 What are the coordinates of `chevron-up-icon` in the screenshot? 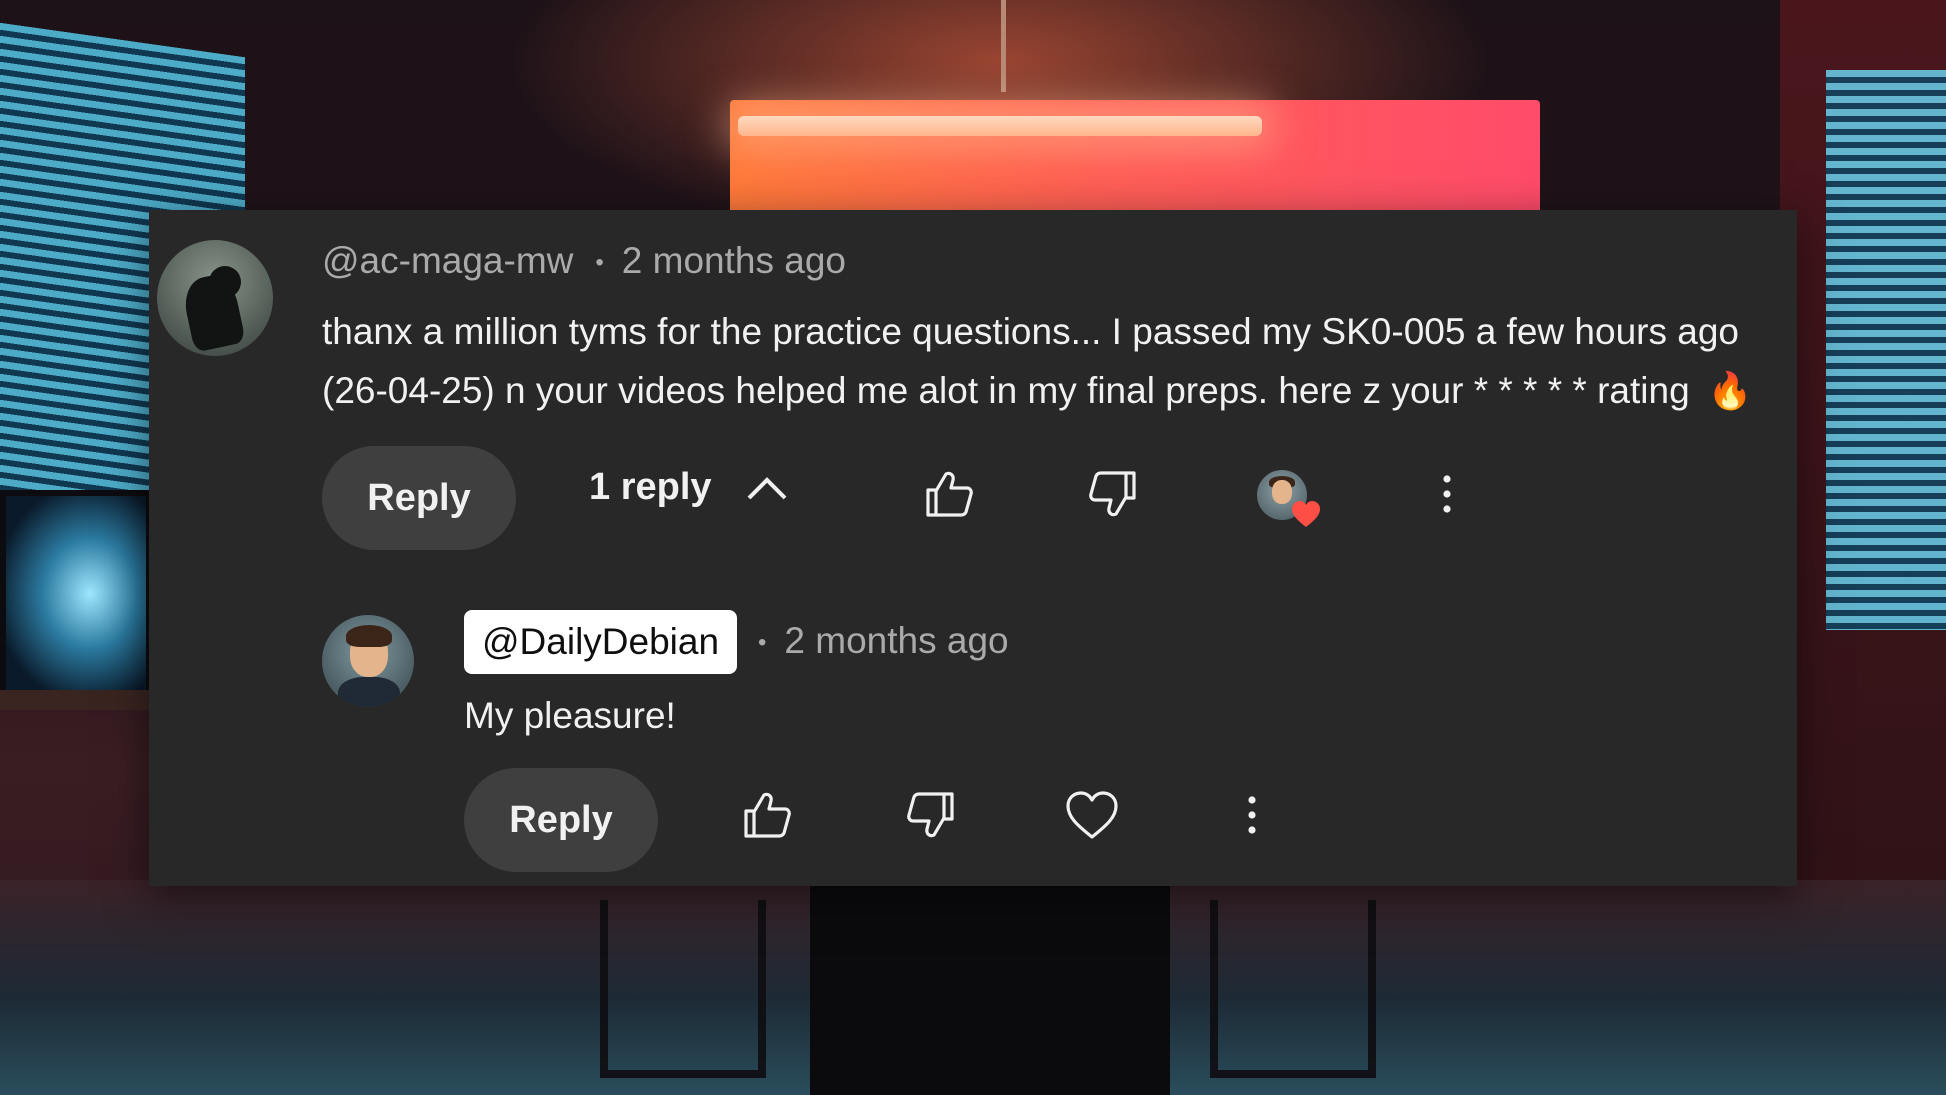 It's located at (766, 487).